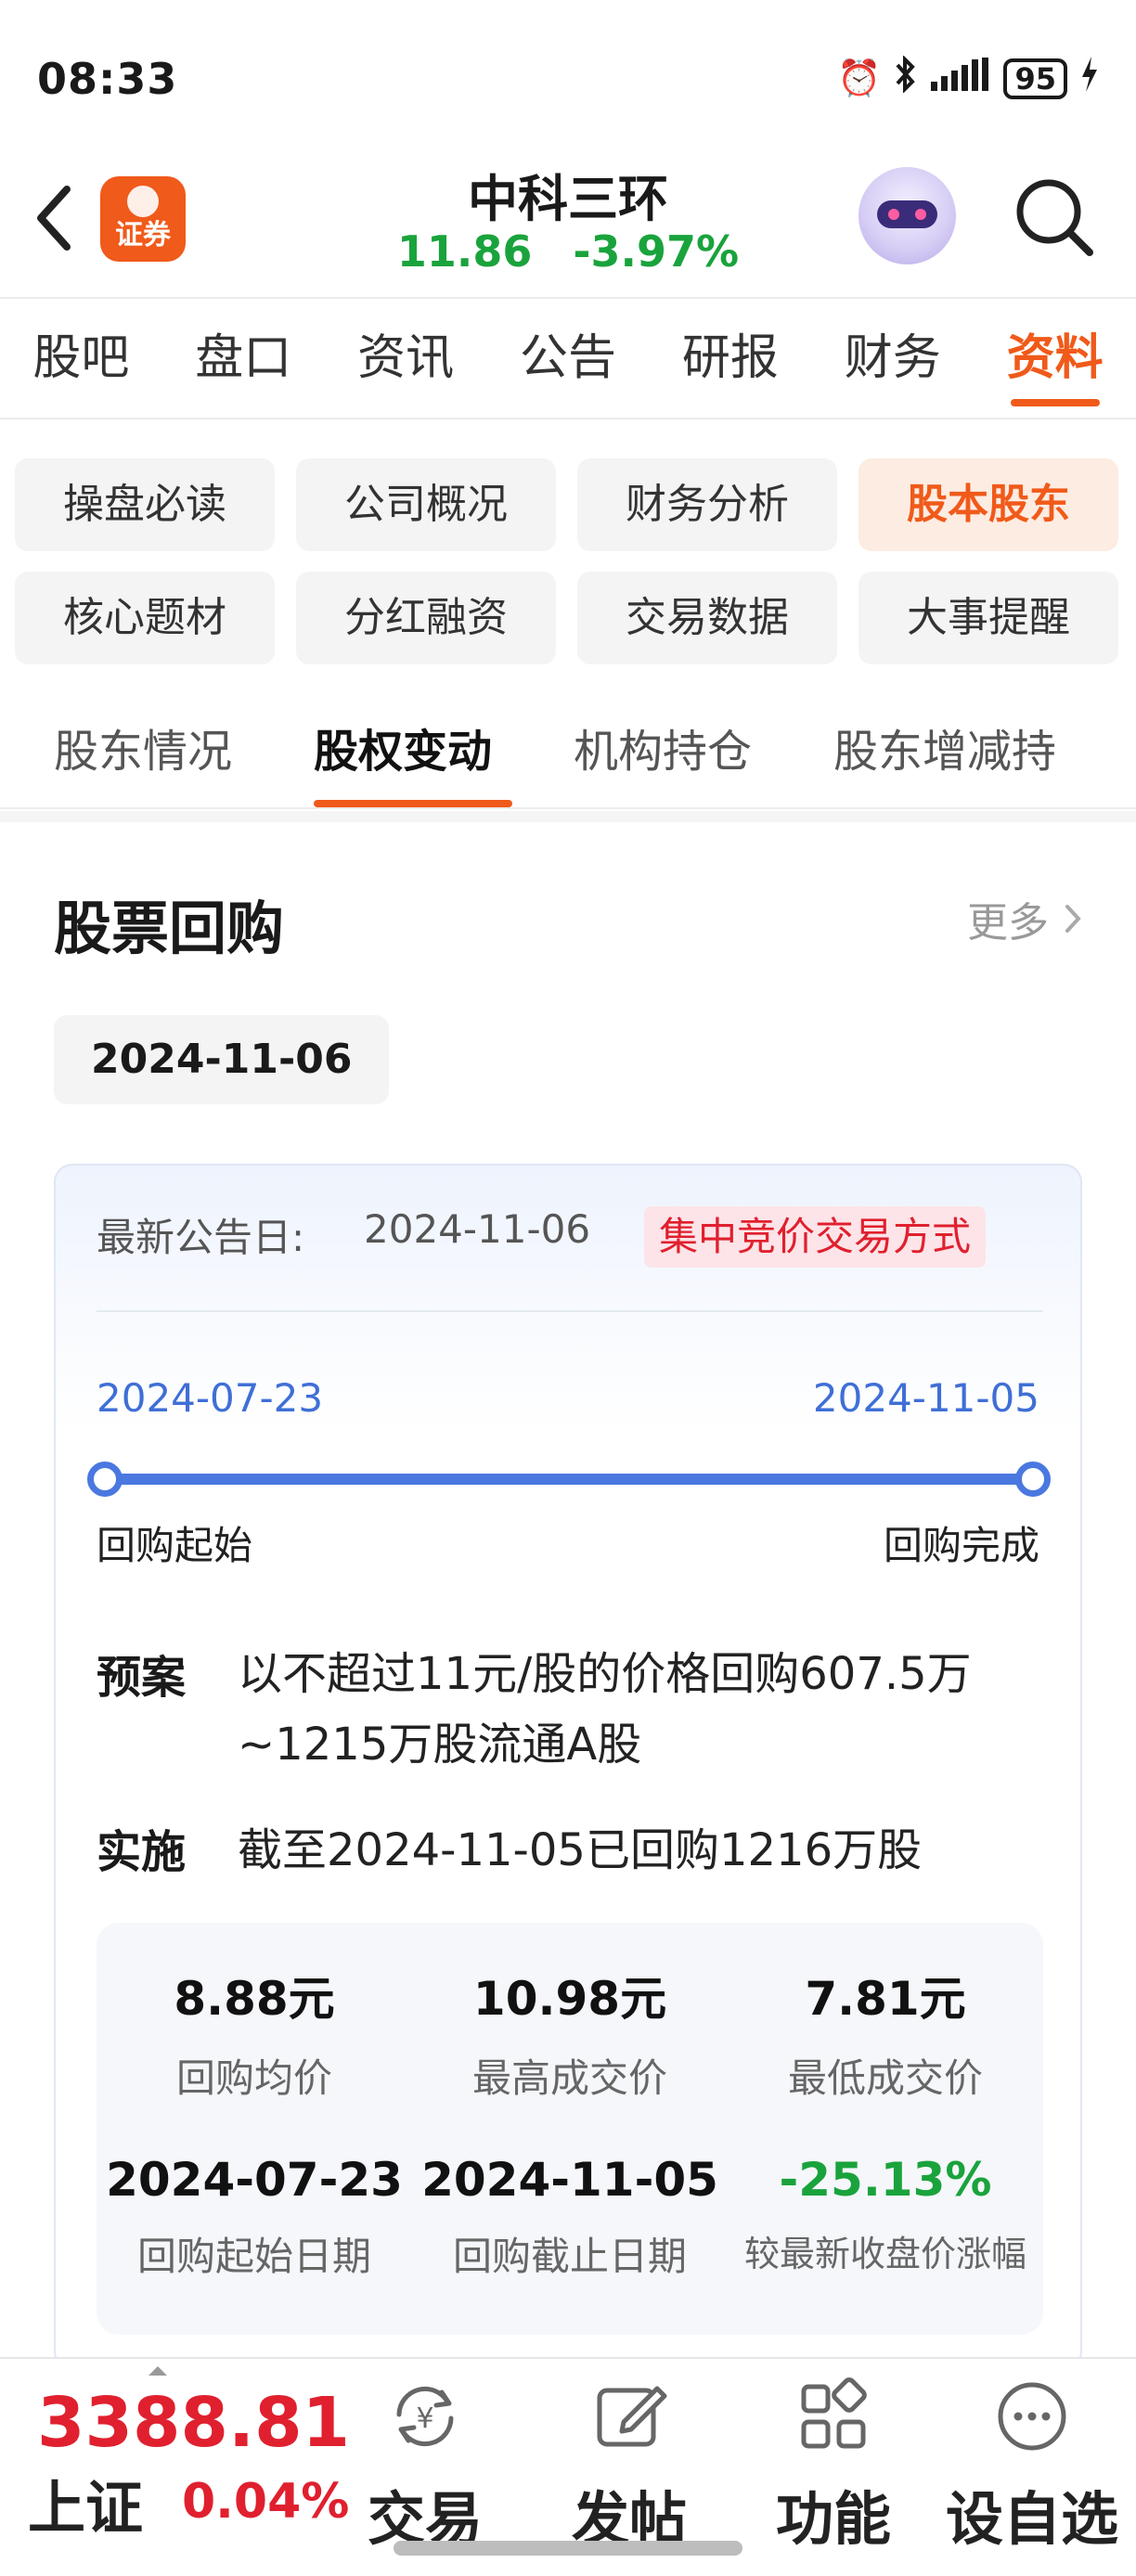 The height and width of the screenshot is (2576, 1136). What do you see at coordinates (142, 1852) in the screenshot?
I see `implementation-label: 实施` at bounding box center [142, 1852].